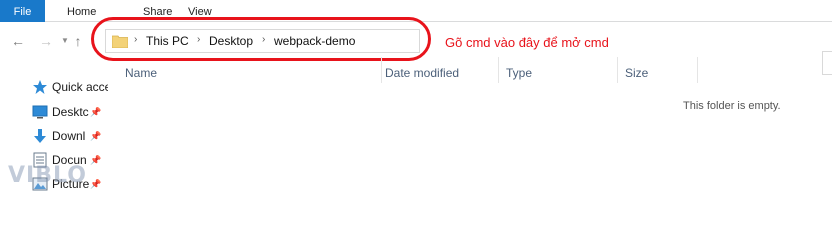 This screenshot has height=240, width=832. Describe the element at coordinates (81, 11) in the screenshot. I see `tab-home: Home` at that location.